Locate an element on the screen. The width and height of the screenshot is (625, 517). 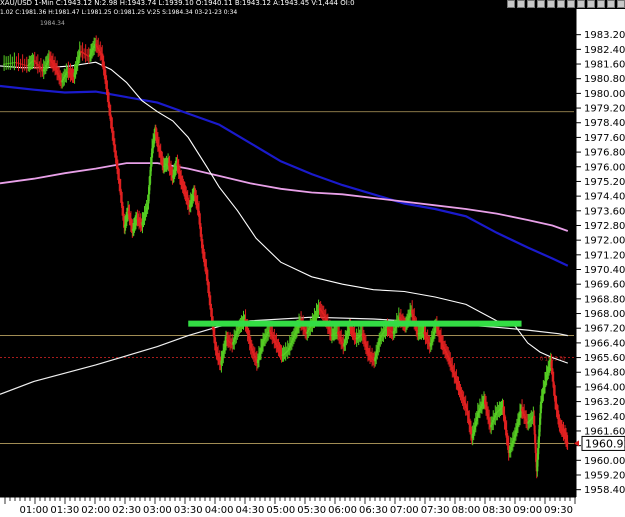
price-tick-label: 1976.00 is located at coordinates (604, 167).